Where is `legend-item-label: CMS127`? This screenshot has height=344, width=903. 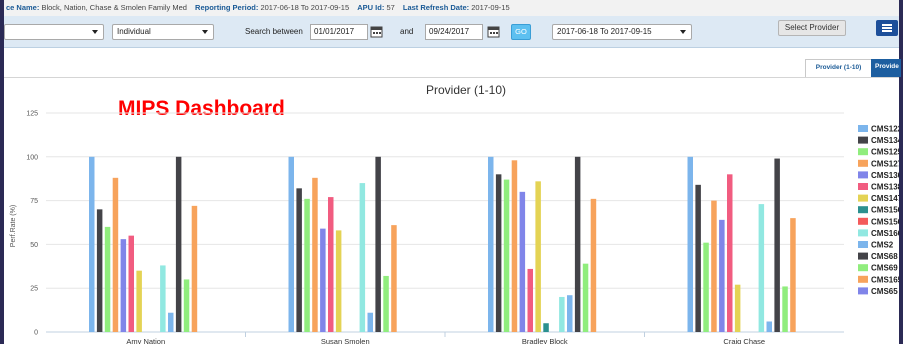
legend-item-label: CMS127 is located at coordinates (887, 163).